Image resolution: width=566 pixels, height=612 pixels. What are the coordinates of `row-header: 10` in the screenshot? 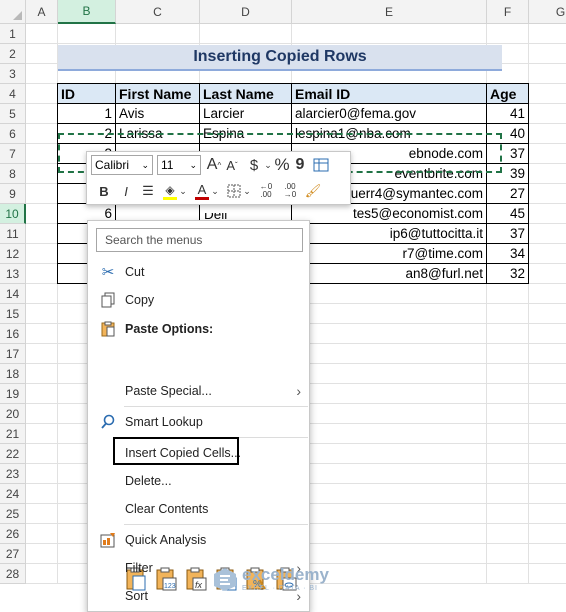 It's located at (13, 214).